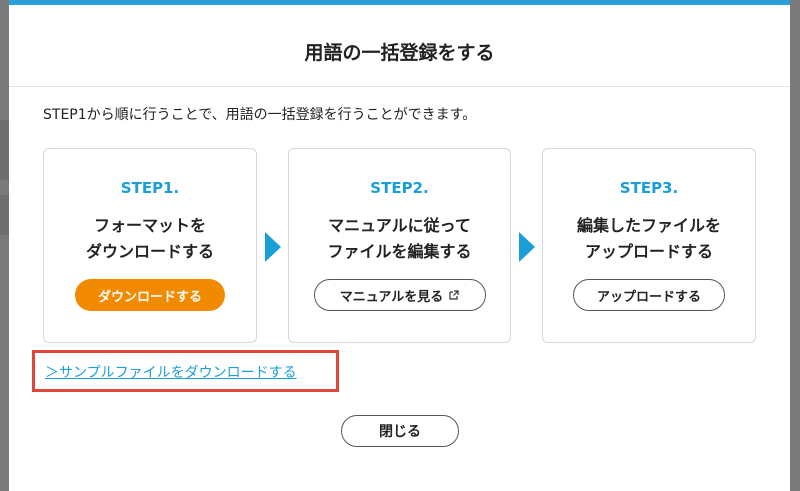 This screenshot has height=491, width=800. I want to click on view-manual-button-label: マニュアルを見る, so click(391, 297).